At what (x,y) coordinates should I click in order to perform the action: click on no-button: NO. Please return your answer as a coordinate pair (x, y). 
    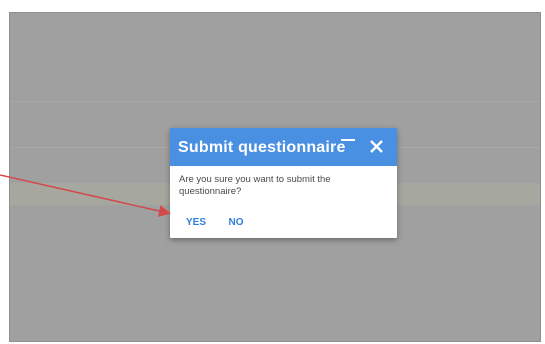
    Looking at the image, I should click on (235, 222).